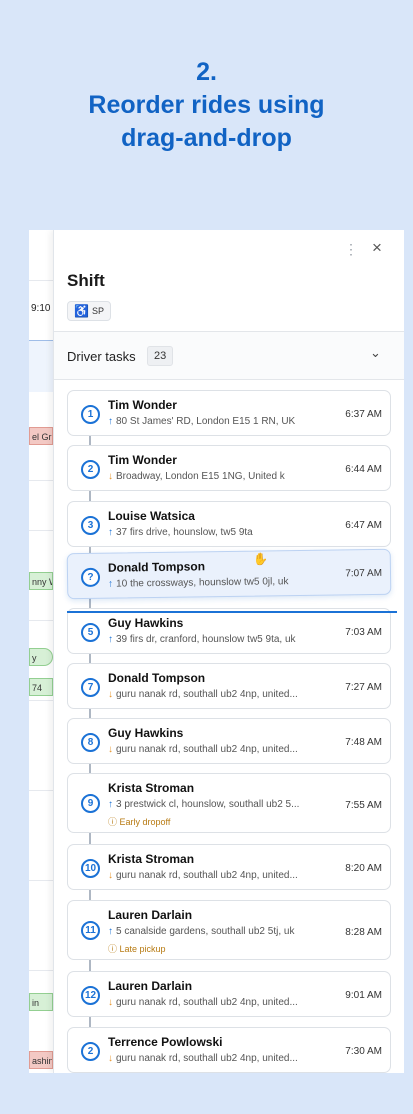 This screenshot has width=413, height=1114. Describe the element at coordinates (165, 1042) in the screenshot. I see `task-passenger-name: Terrence Powlowski` at that location.